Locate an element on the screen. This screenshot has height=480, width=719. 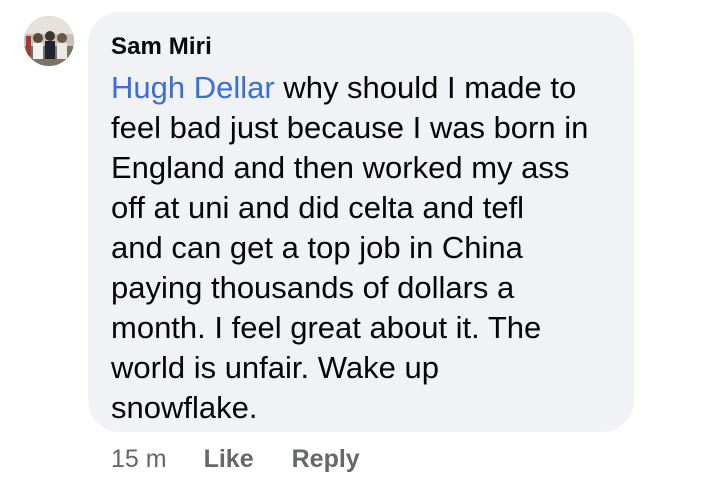
reply-button: Reply is located at coordinates (326, 459).